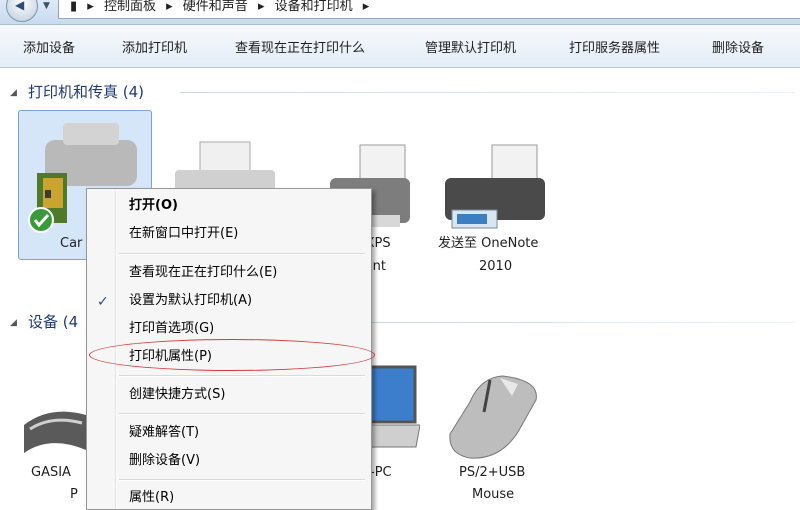 The height and width of the screenshot is (510, 800). What do you see at coordinates (300, 46) in the screenshot?
I see `see-whats-printing-button: 查看现在正在打印什么` at bounding box center [300, 46].